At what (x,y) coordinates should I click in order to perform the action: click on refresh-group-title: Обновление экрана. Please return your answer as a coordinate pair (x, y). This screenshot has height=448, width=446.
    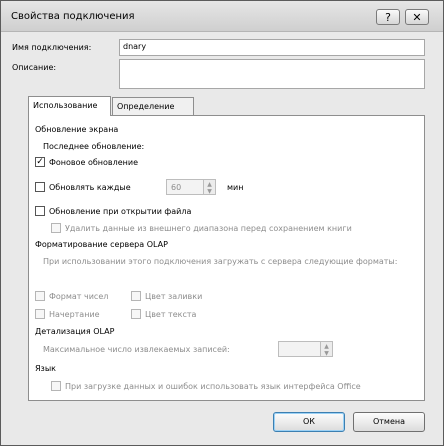
    Looking at the image, I should click on (77, 129).